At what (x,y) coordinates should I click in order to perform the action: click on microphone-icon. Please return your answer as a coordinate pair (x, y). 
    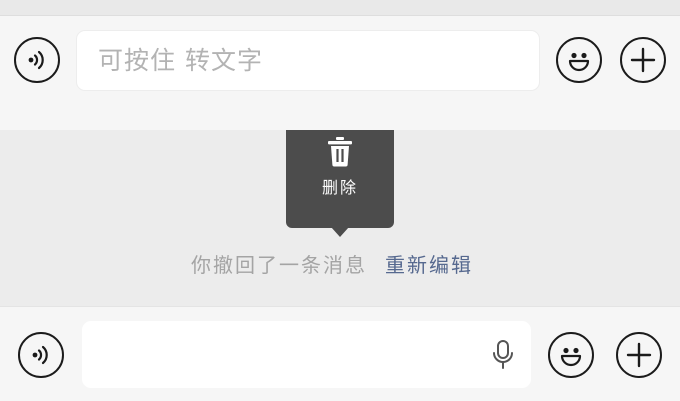
    Looking at the image, I should click on (503, 354).